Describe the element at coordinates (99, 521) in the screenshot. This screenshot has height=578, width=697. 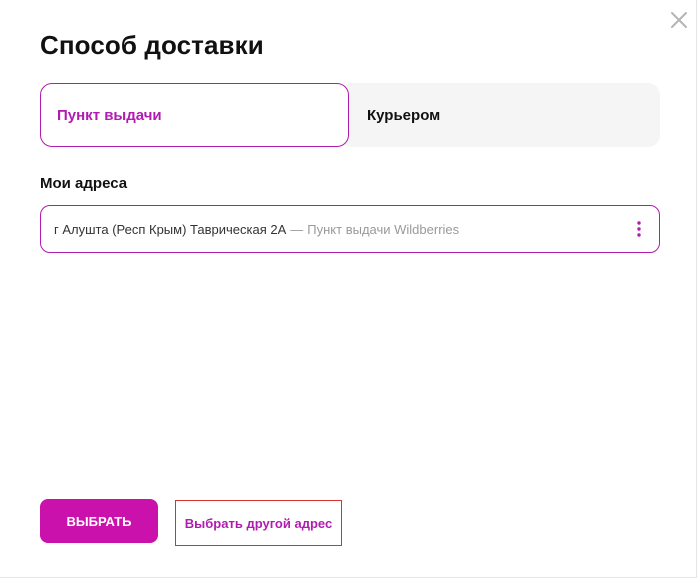
I see `select-button: Выбрать` at that location.